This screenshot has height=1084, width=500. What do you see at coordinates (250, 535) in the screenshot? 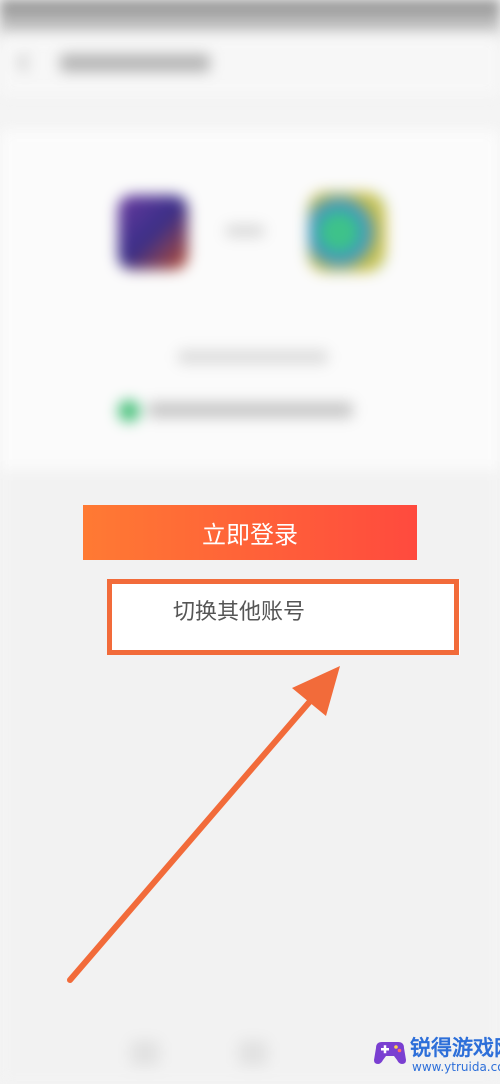
I see `login-now-label: 立即登录` at bounding box center [250, 535].